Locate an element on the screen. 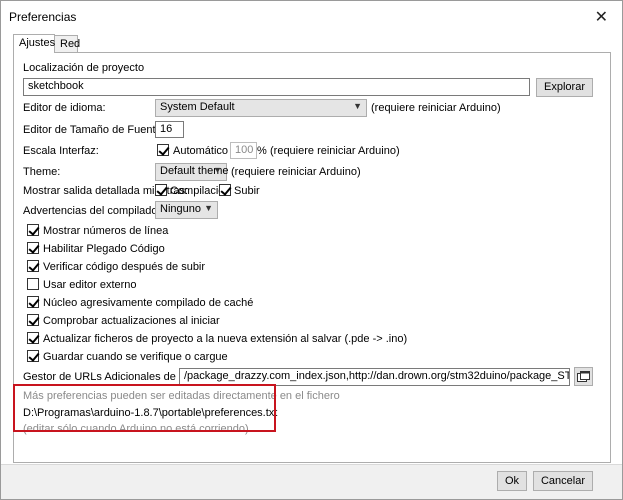 The width and height of the screenshot is (623, 500). warnings-select: Ninguno ▼ is located at coordinates (186, 210).